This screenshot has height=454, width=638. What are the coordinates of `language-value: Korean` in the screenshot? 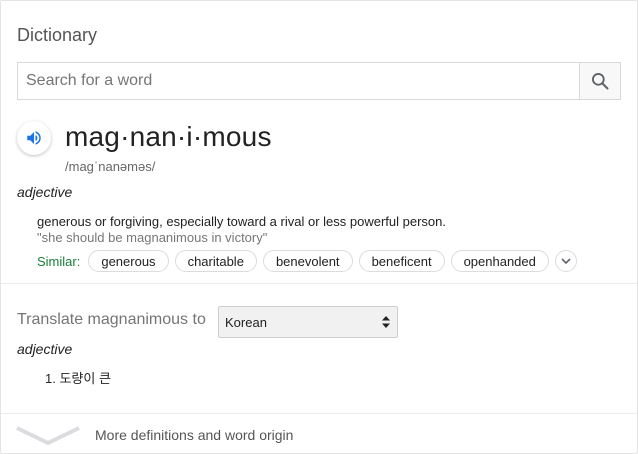 It's located at (246, 322).